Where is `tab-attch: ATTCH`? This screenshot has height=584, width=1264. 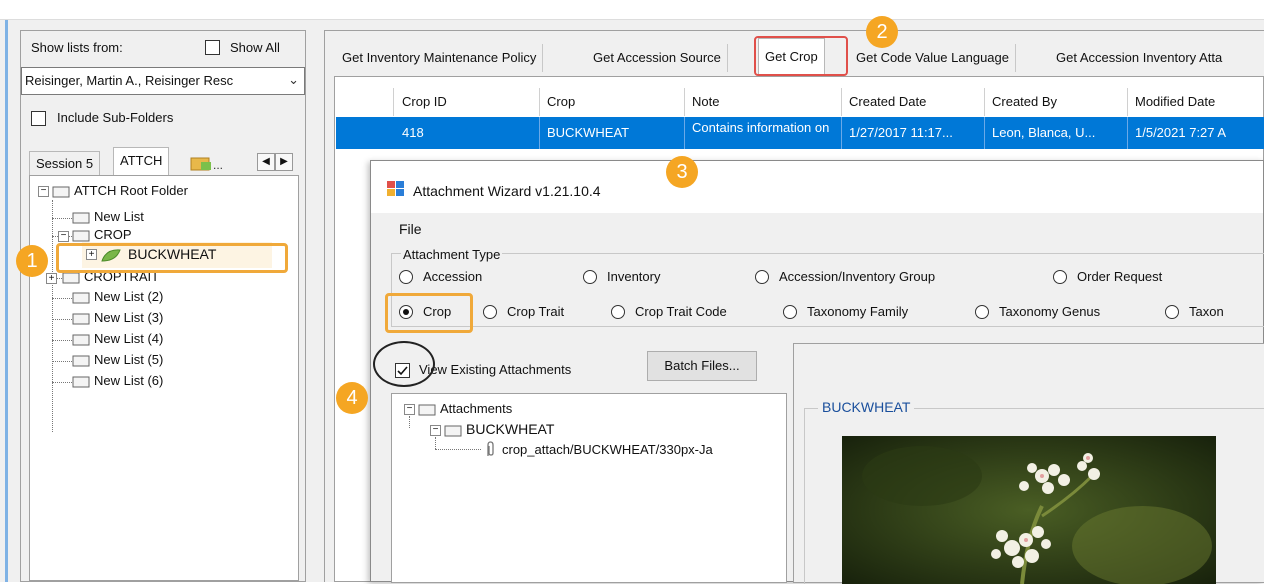
tab-attch: ATTCH is located at coordinates (141, 161).